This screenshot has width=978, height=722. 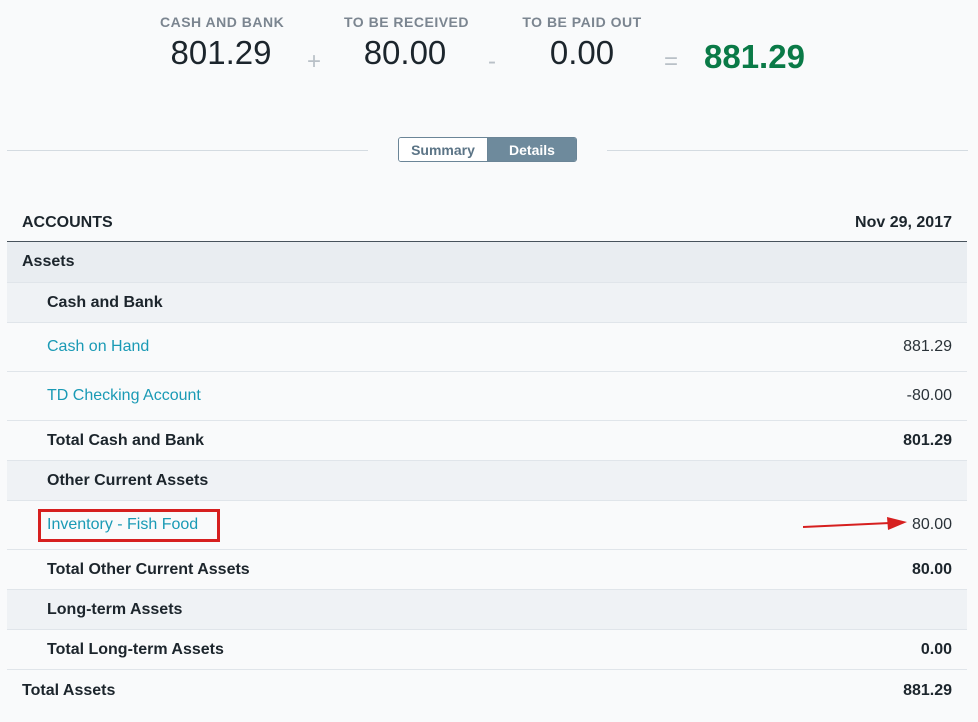 What do you see at coordinates (187, 150) in the screenshot?
I see `divider-left` at bounding box center [187, 150].